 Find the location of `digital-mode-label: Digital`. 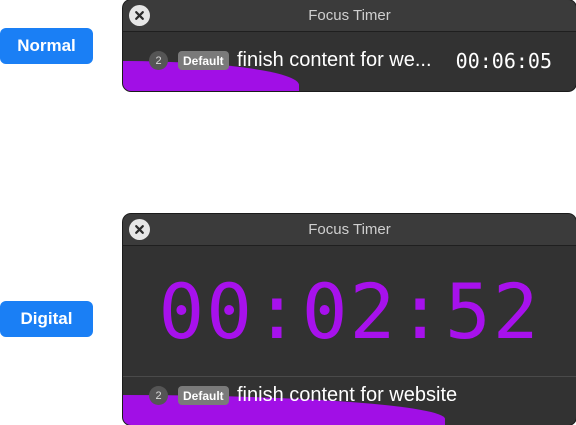

digital-mode-label: Digital is located at coordinates (46, 319).